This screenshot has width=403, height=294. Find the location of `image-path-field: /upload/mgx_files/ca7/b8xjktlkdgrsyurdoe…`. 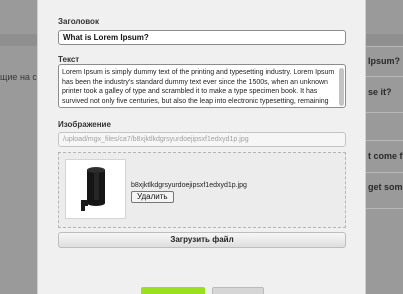

image-path-field: /upload/mgx_files/ca7/b8xjktlkdgrsyurdoe… is located at coordinates (202, 139).